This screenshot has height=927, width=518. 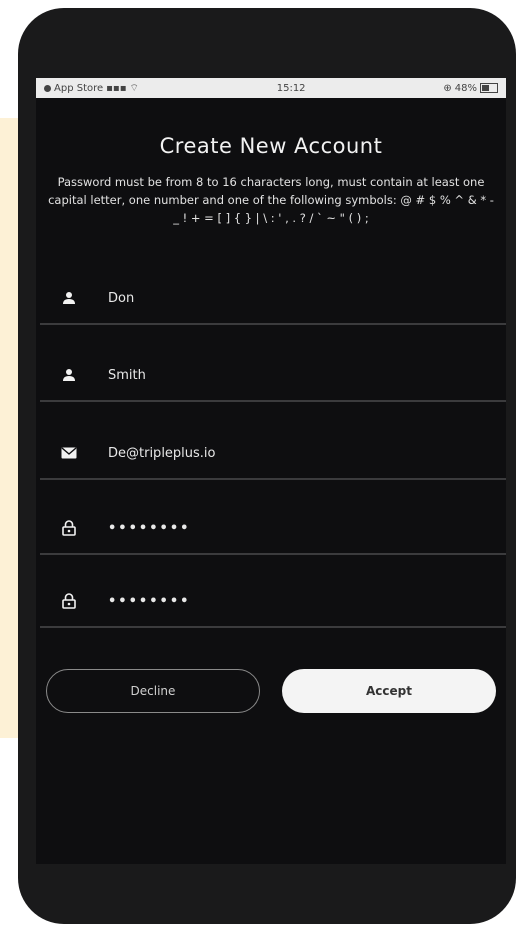 What do you see at coordinates (134, 88) in the screenshot?
I see `wifi-icon: ⌔` at bounding box center [134, 88].